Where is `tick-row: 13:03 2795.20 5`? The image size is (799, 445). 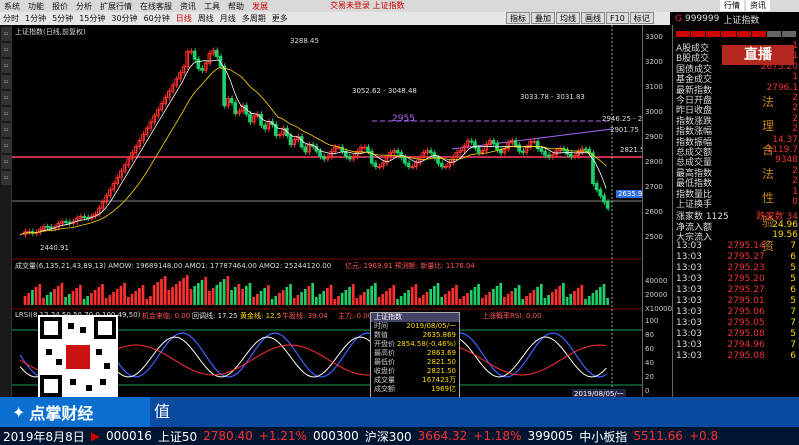
tick-row: 13:03 2795.20 5 is located at coordinates (737, 279).